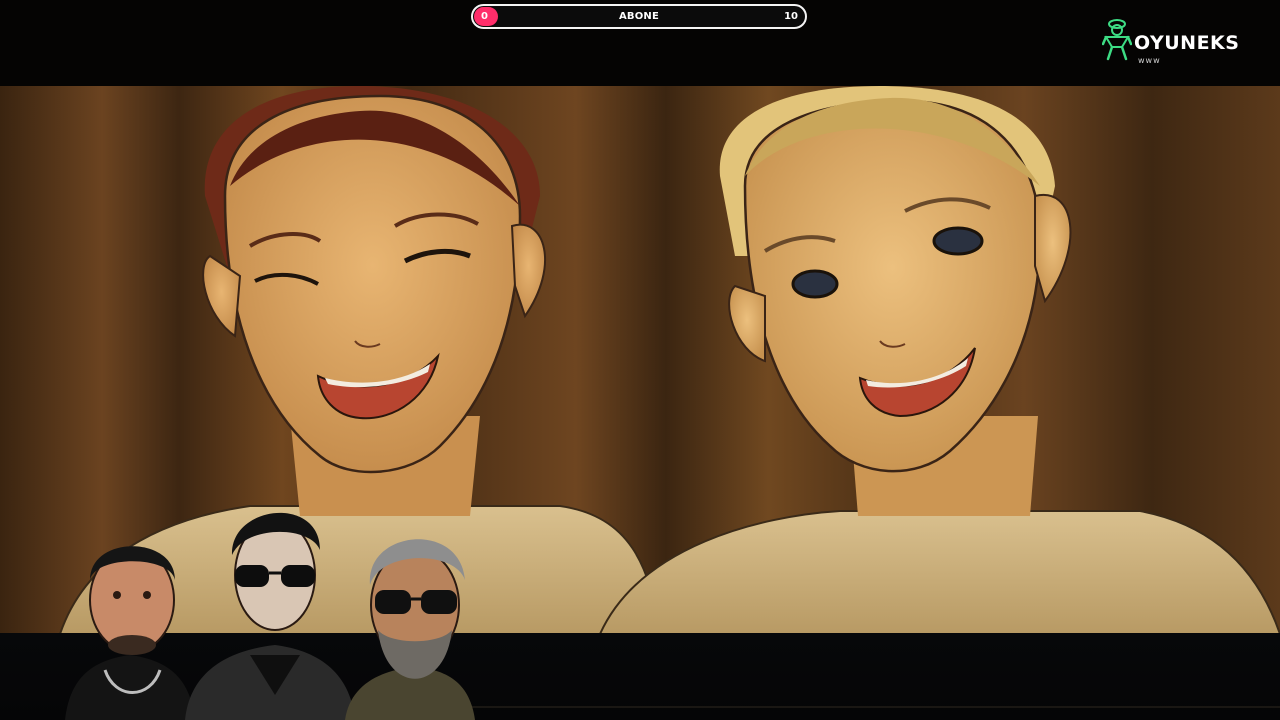  Describe the element at coordinates (1149, 60) in the screenshot. I see `logo-subtext: www` at that location.